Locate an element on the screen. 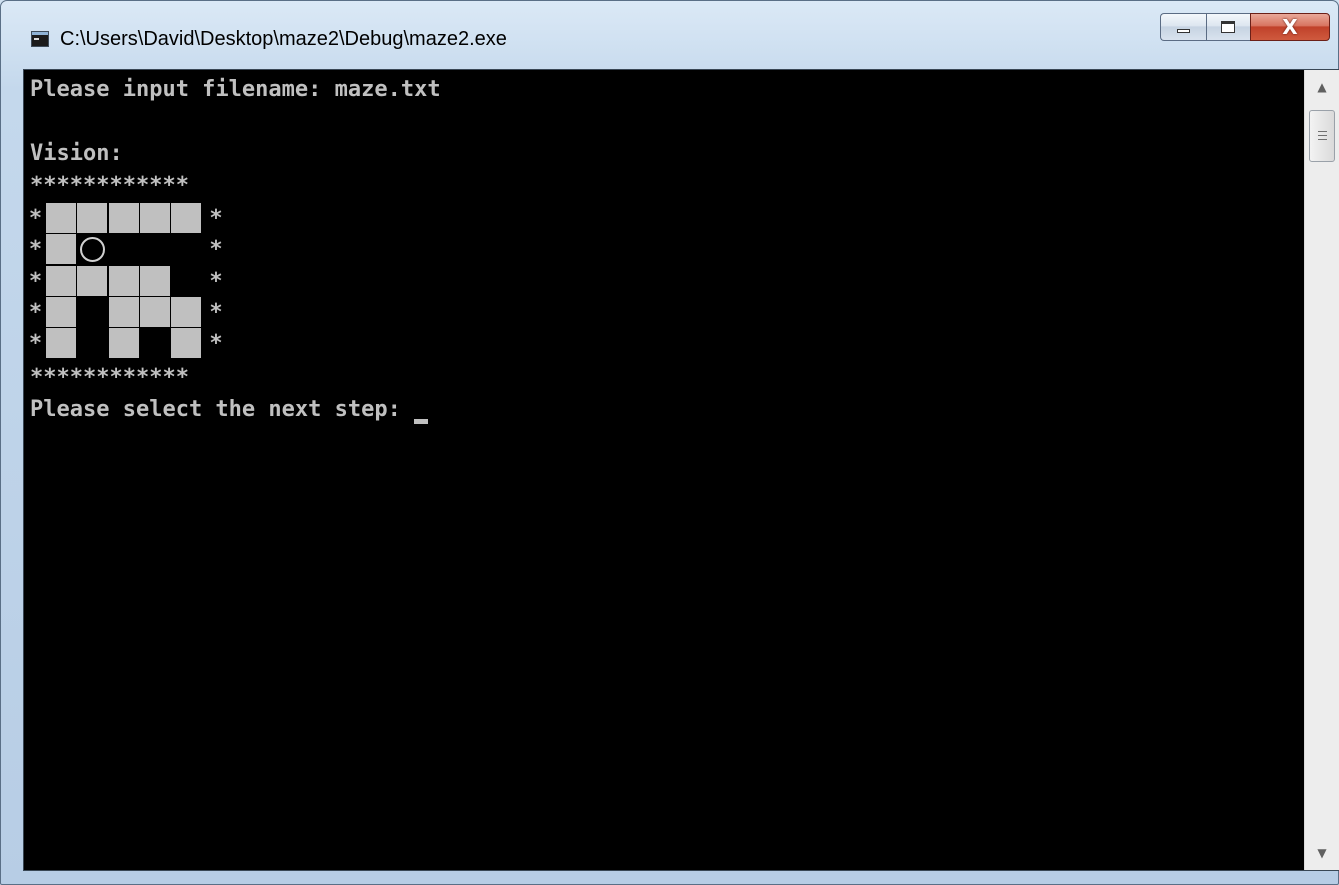 The height and width of the screenshot is (885, 1339). scroll-up-button: ▲ is located at coordinates (1322, 87).